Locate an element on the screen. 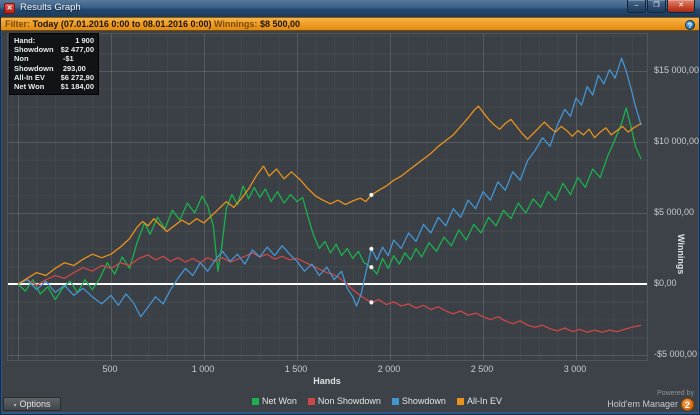  y-tick: $10 000,00 is located at coordinates (677, 141).